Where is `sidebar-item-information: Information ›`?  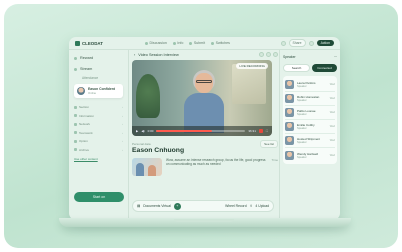 sidebar-item-information: Information › is located at coordinates (98, 116).